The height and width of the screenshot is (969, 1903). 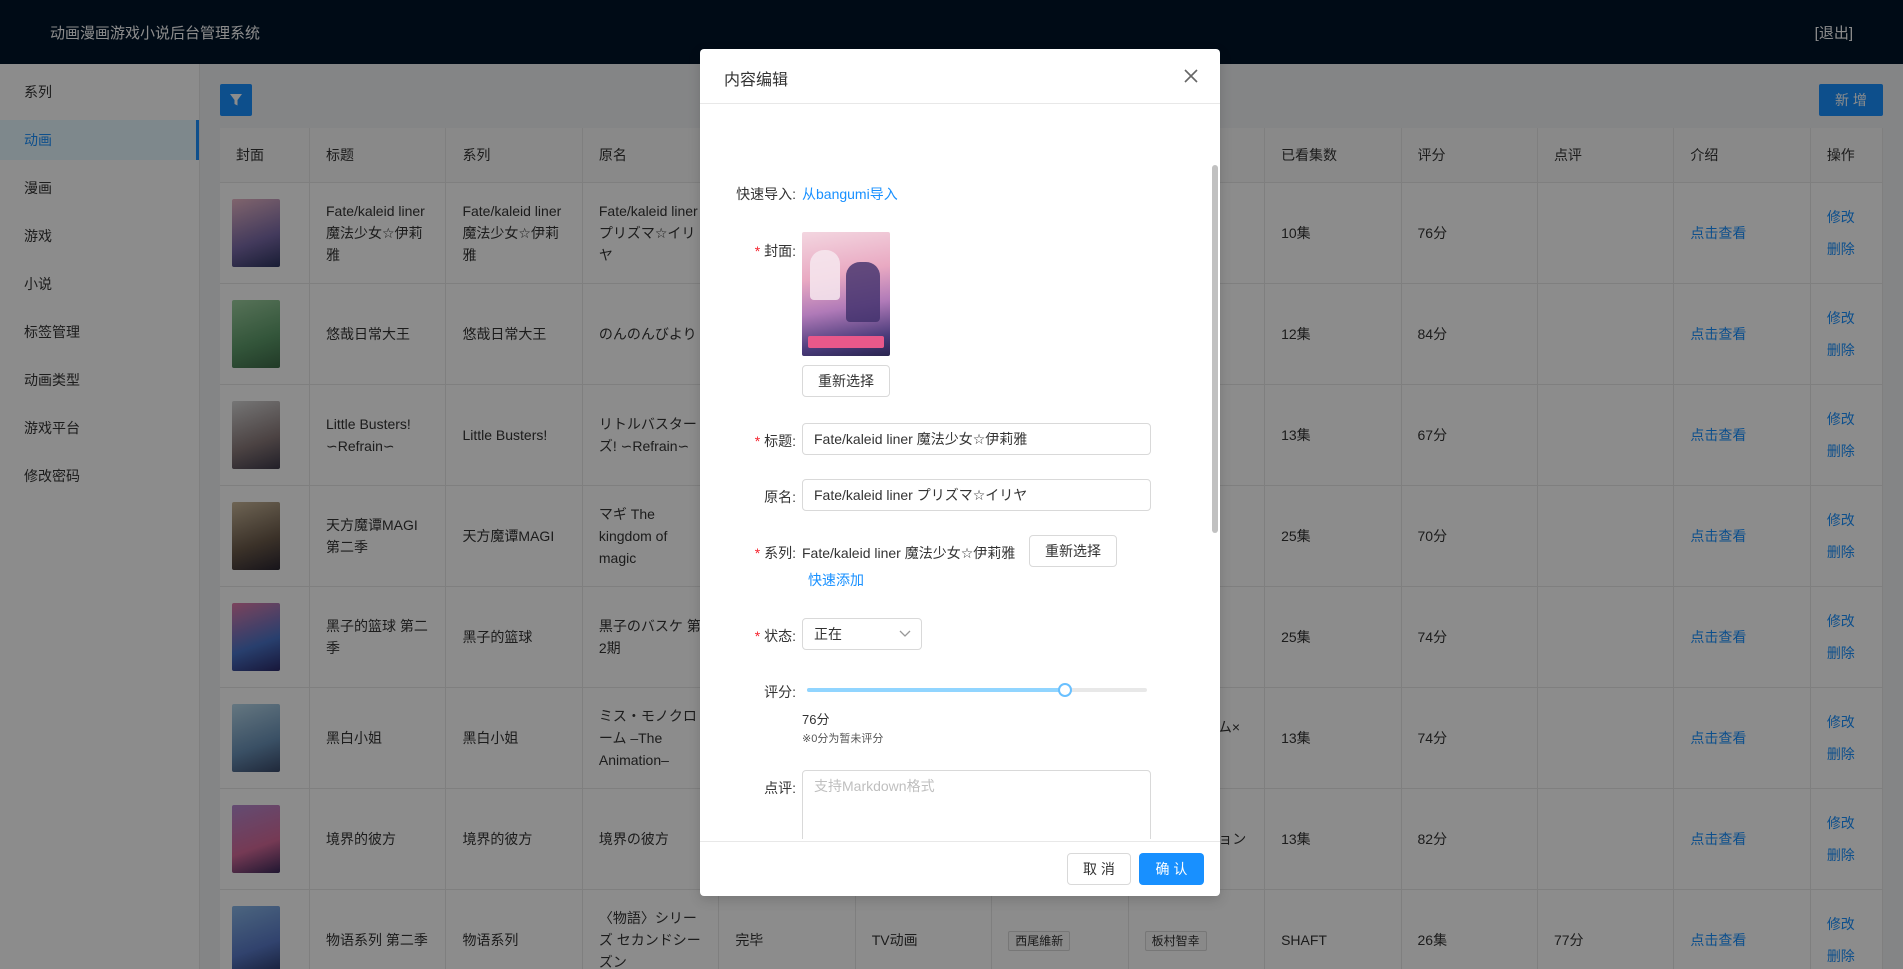 I want to click on status-selected-value: 正在, so click(x=828, y=634).